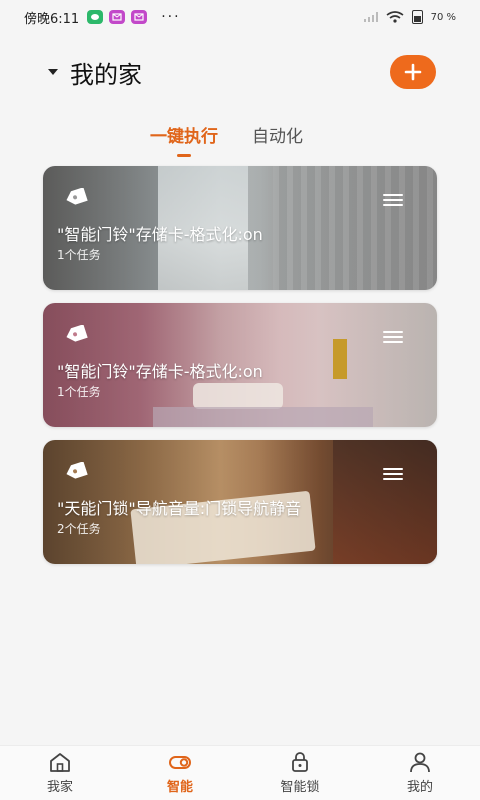 Image resolution: width=480 pixels, height=800 pixels. Describe the element at coordinates (180, 773) in the screenshot. I see `nav-smart: 智能` at that location.